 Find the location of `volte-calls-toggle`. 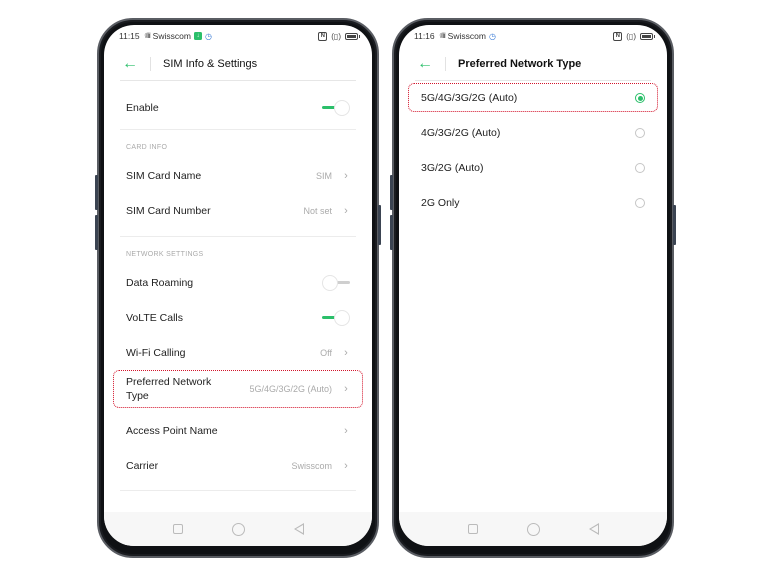

volte-calls-toggle is located at coordinates (336, 318).